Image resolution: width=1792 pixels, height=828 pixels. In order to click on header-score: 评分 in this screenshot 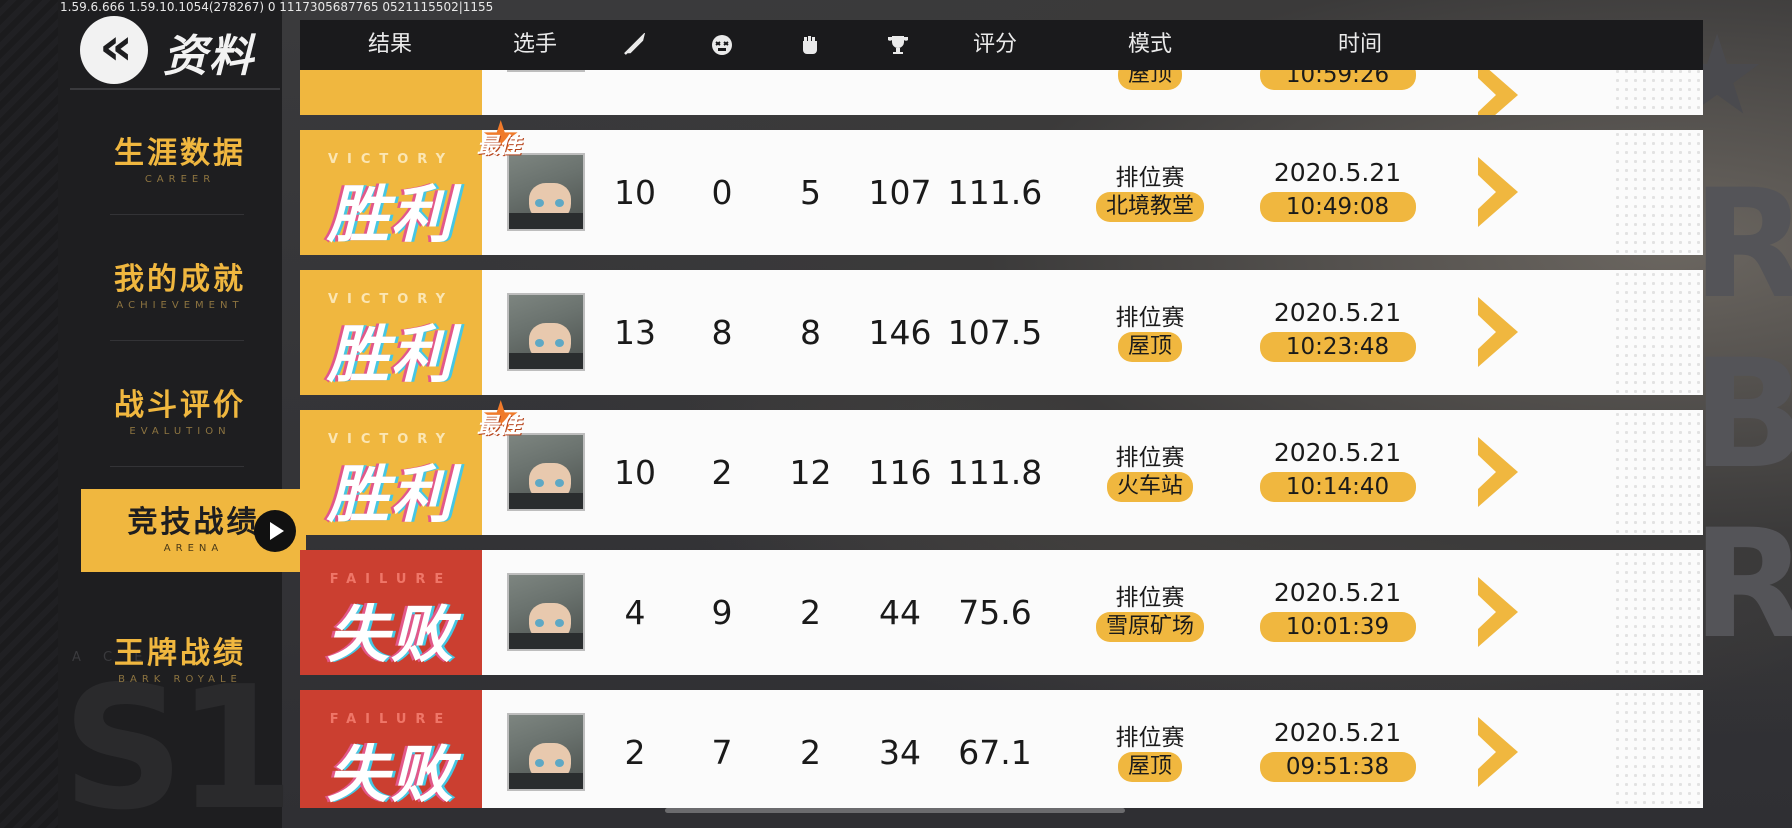, I will do `click(994, 44)`.